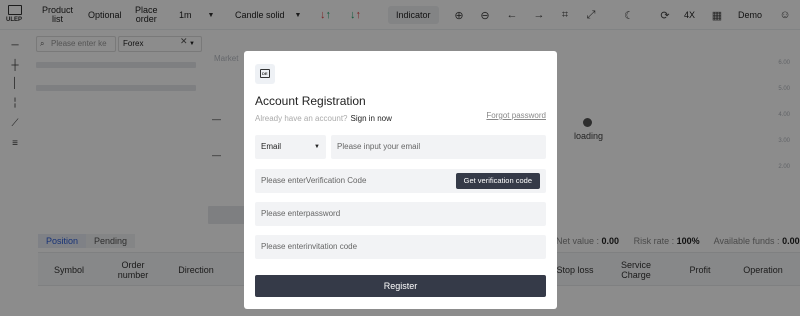 The image size is (800, 316). What do you see at coordinates (400, 214) in the screenshot?
I see `password-field: Please enterpassword` at bounding box center [400, 214].